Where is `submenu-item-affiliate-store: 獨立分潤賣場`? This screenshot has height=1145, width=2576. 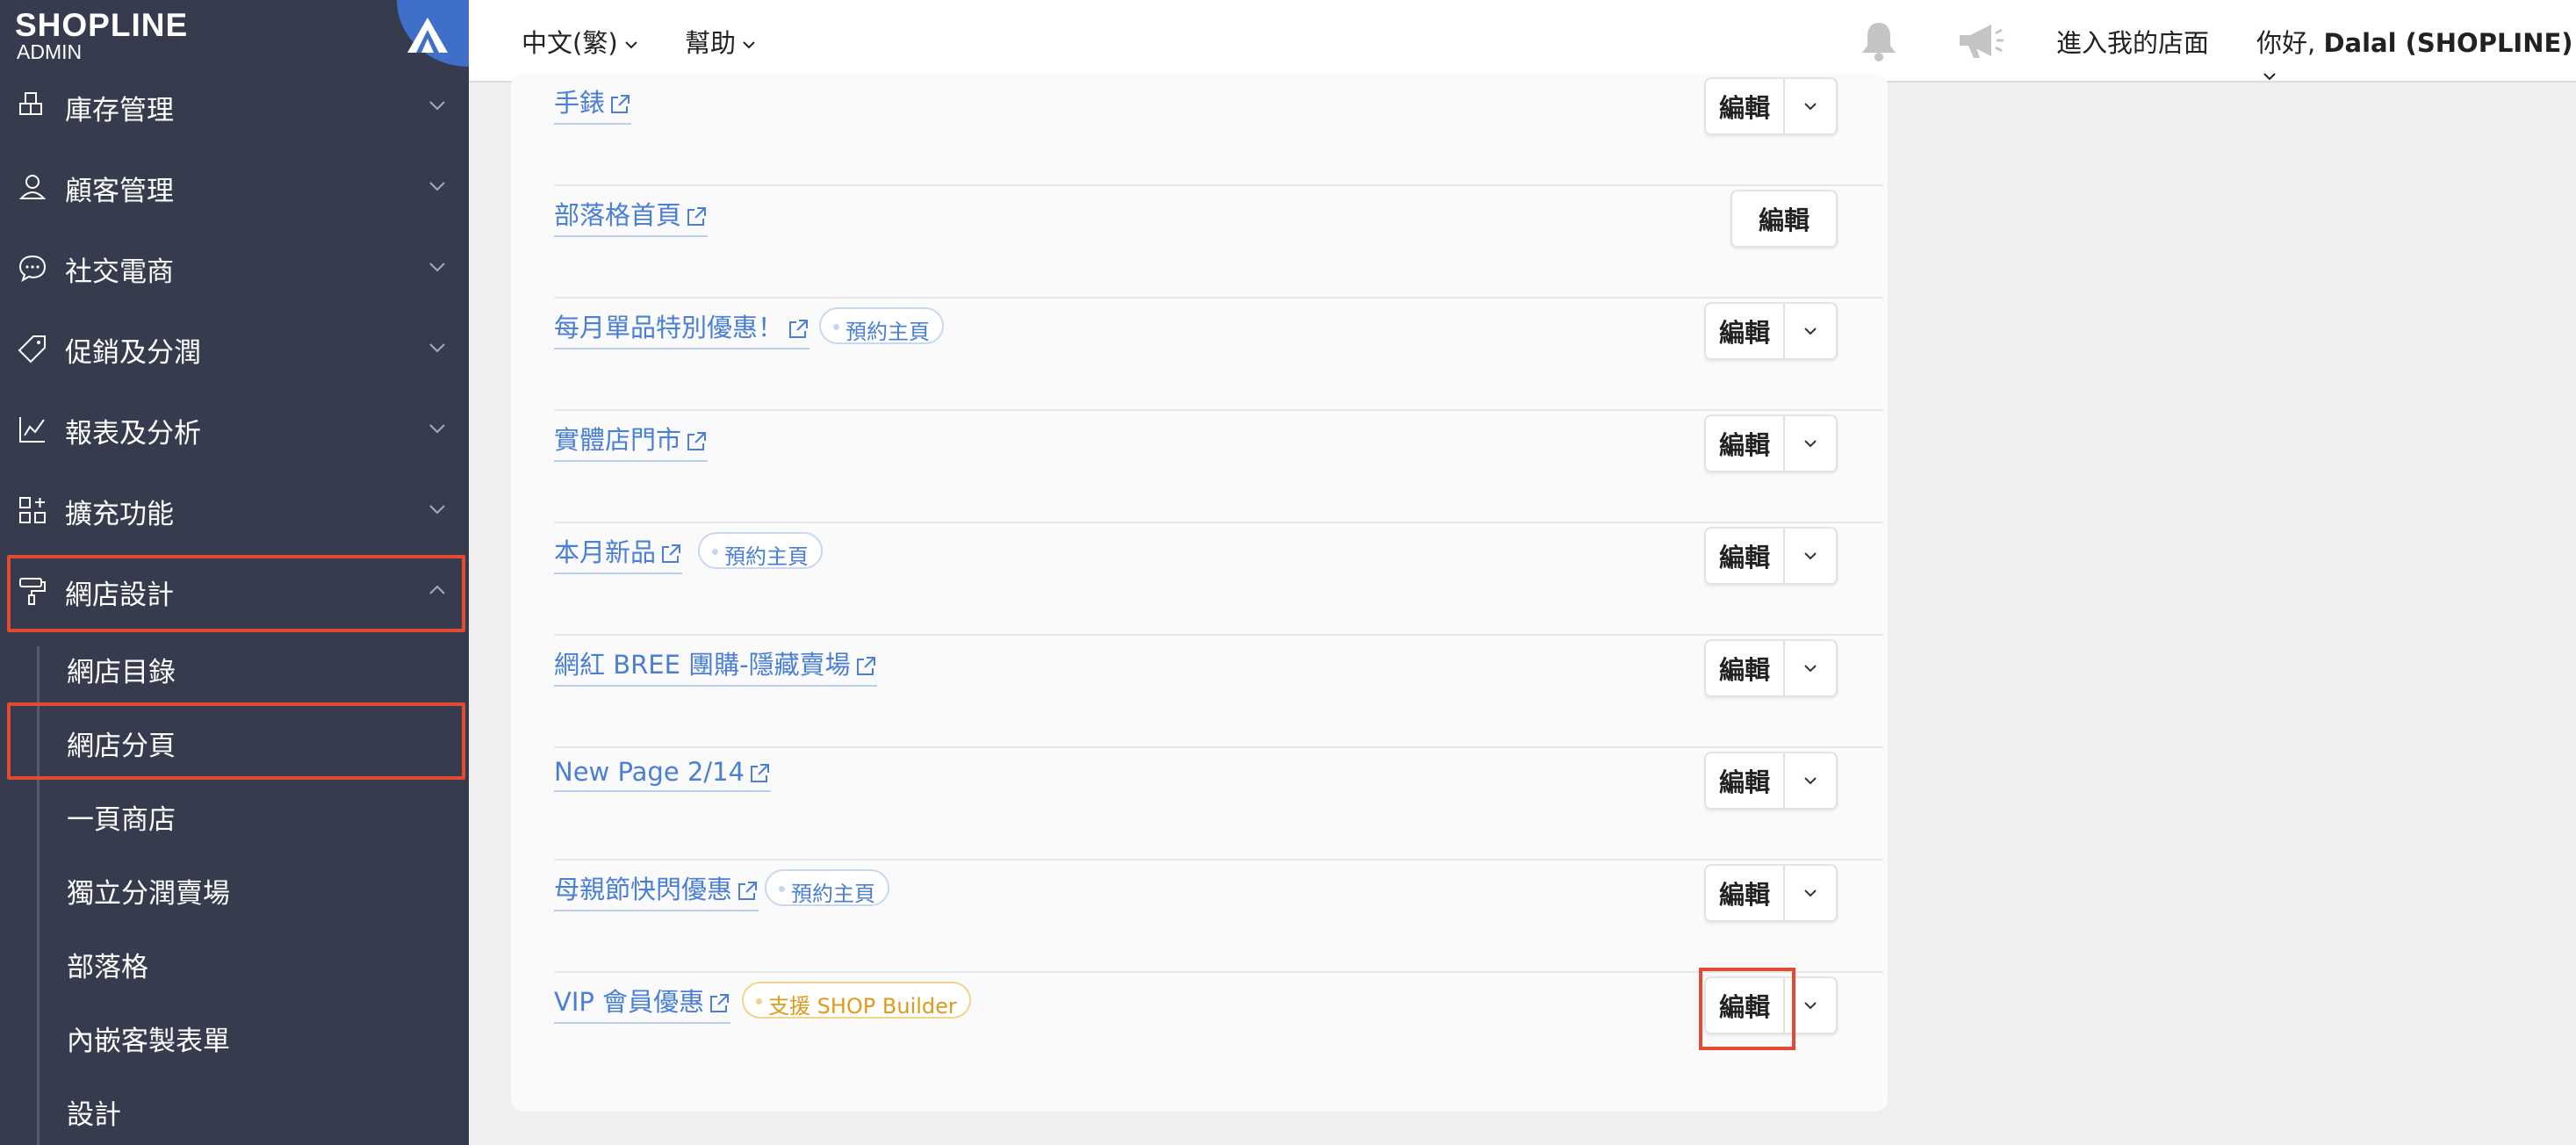 submenu-item-affiliate-store: 獨立分潤賣場 is located at coordinates (148, 891).